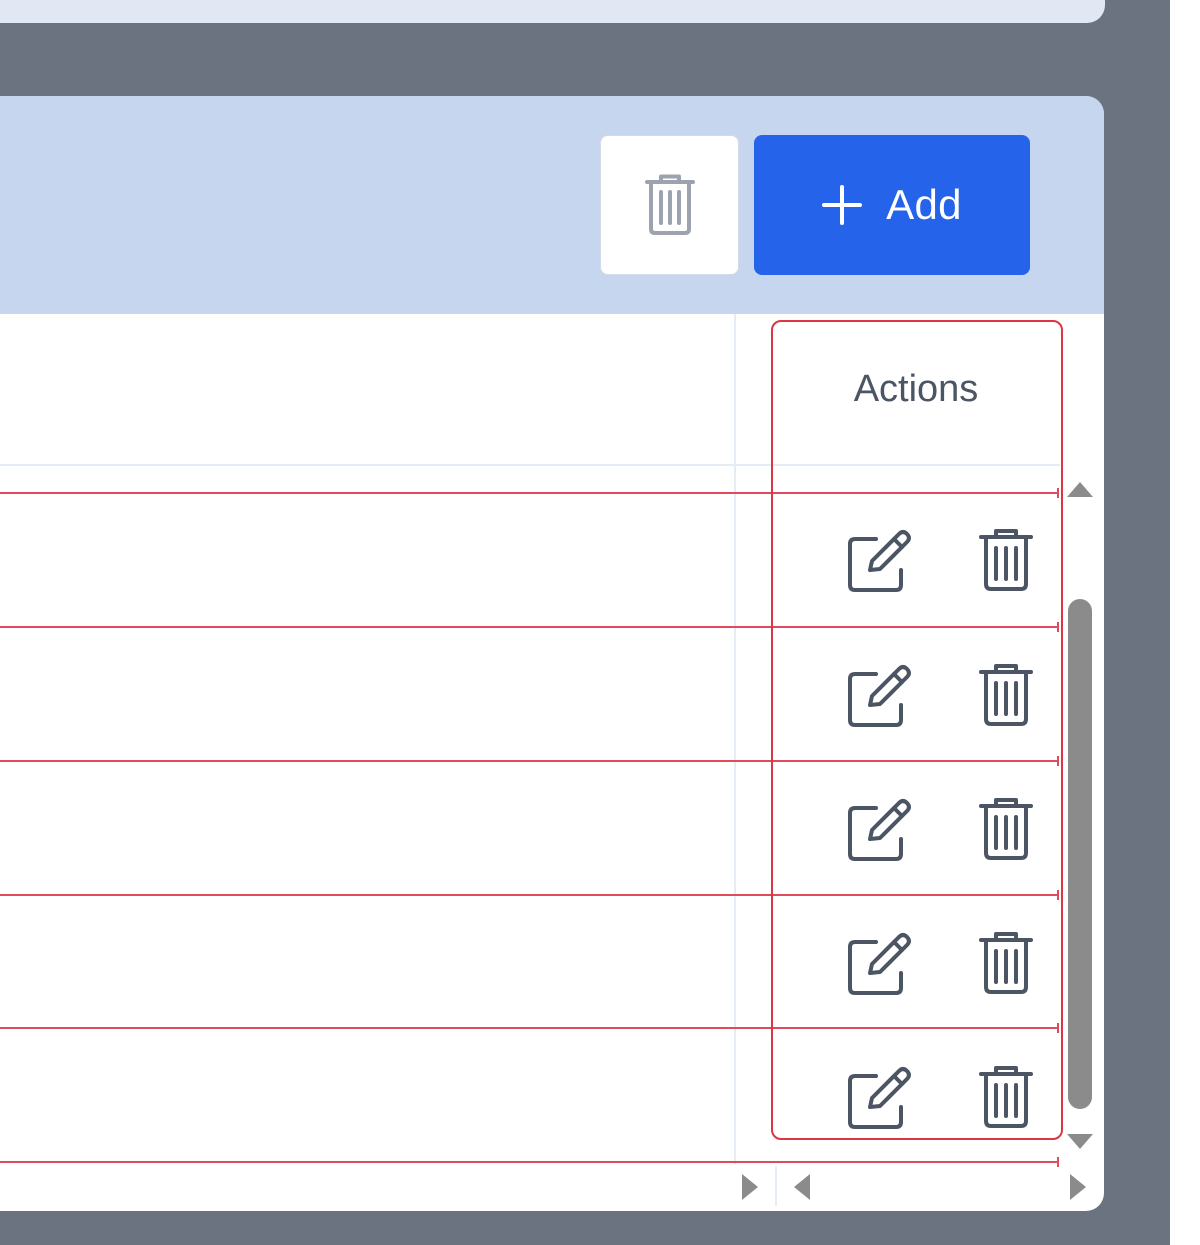 The height and width of the screenshot is (1245, 1200). Describe the element at coordinates (1080, 854) in the screenshot. I see `scrollbar-thumb` at that location.